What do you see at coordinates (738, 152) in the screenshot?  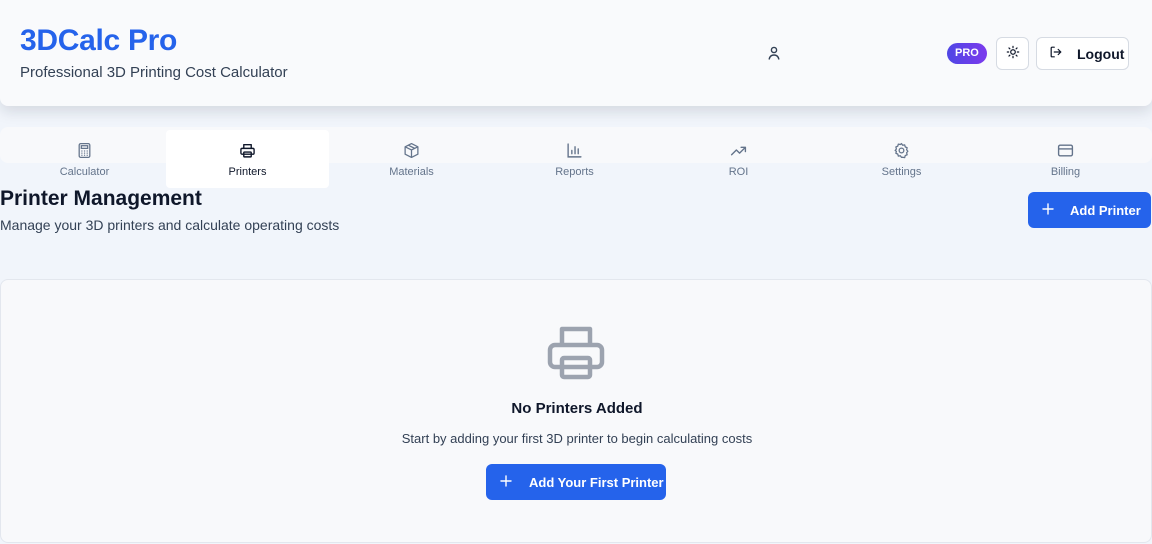 I see `trending-up-icon` at bounding box center [738, 152].